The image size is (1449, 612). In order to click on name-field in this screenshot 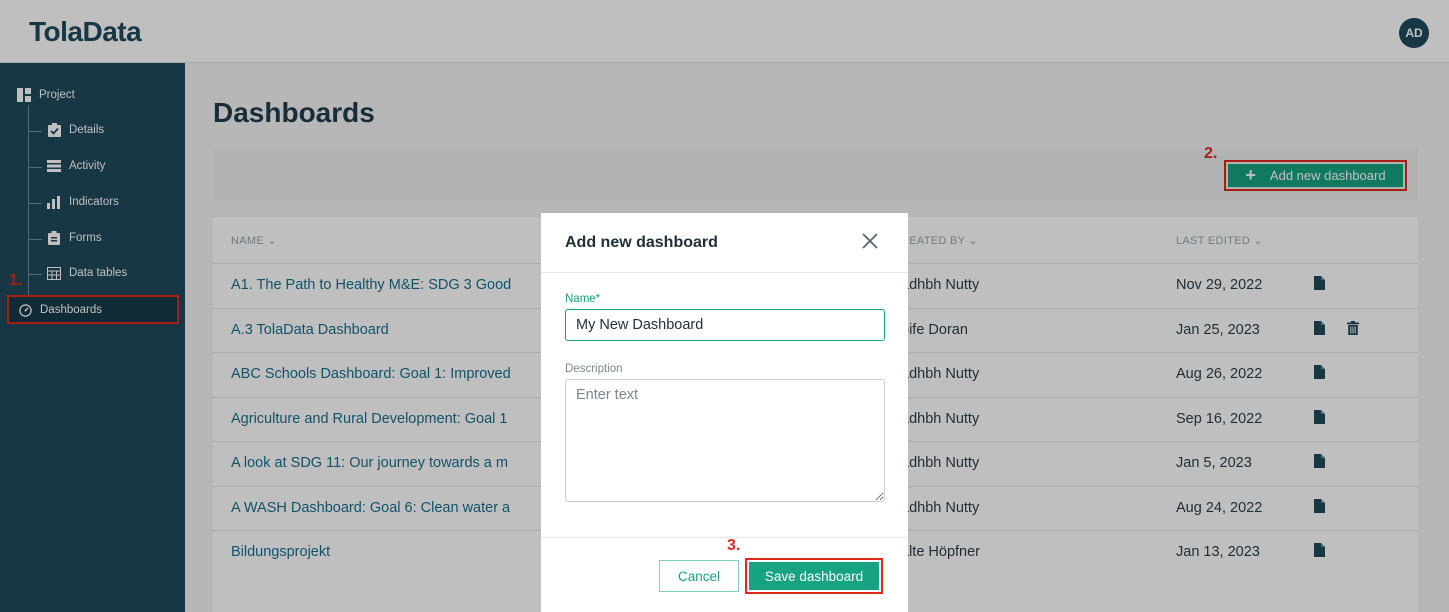, I will do `click(725, 325)`.